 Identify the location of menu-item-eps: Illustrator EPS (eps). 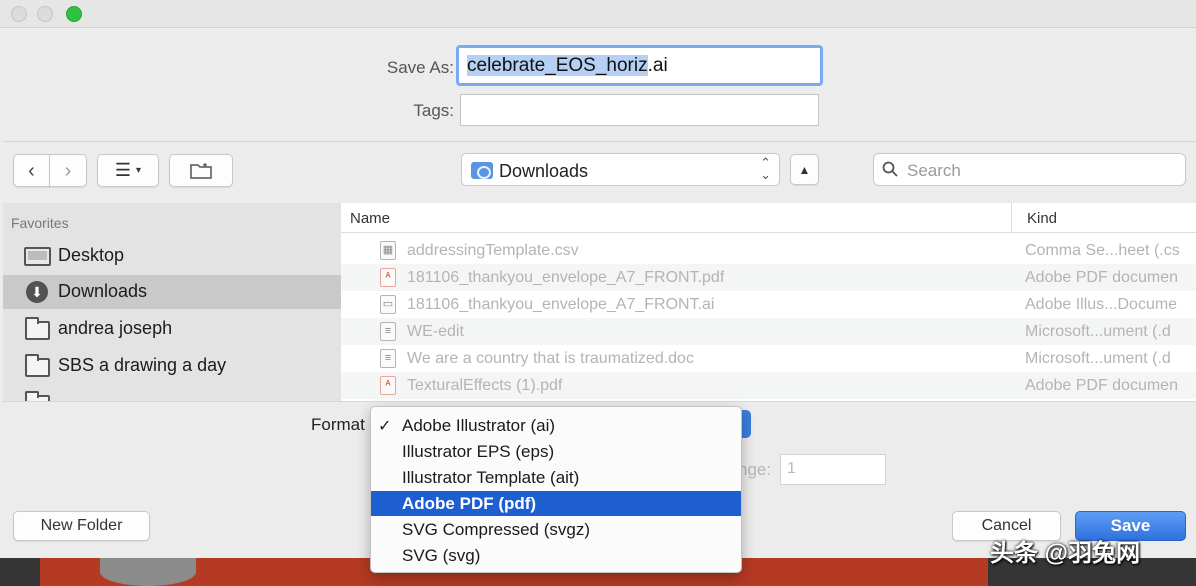
(556, 451).